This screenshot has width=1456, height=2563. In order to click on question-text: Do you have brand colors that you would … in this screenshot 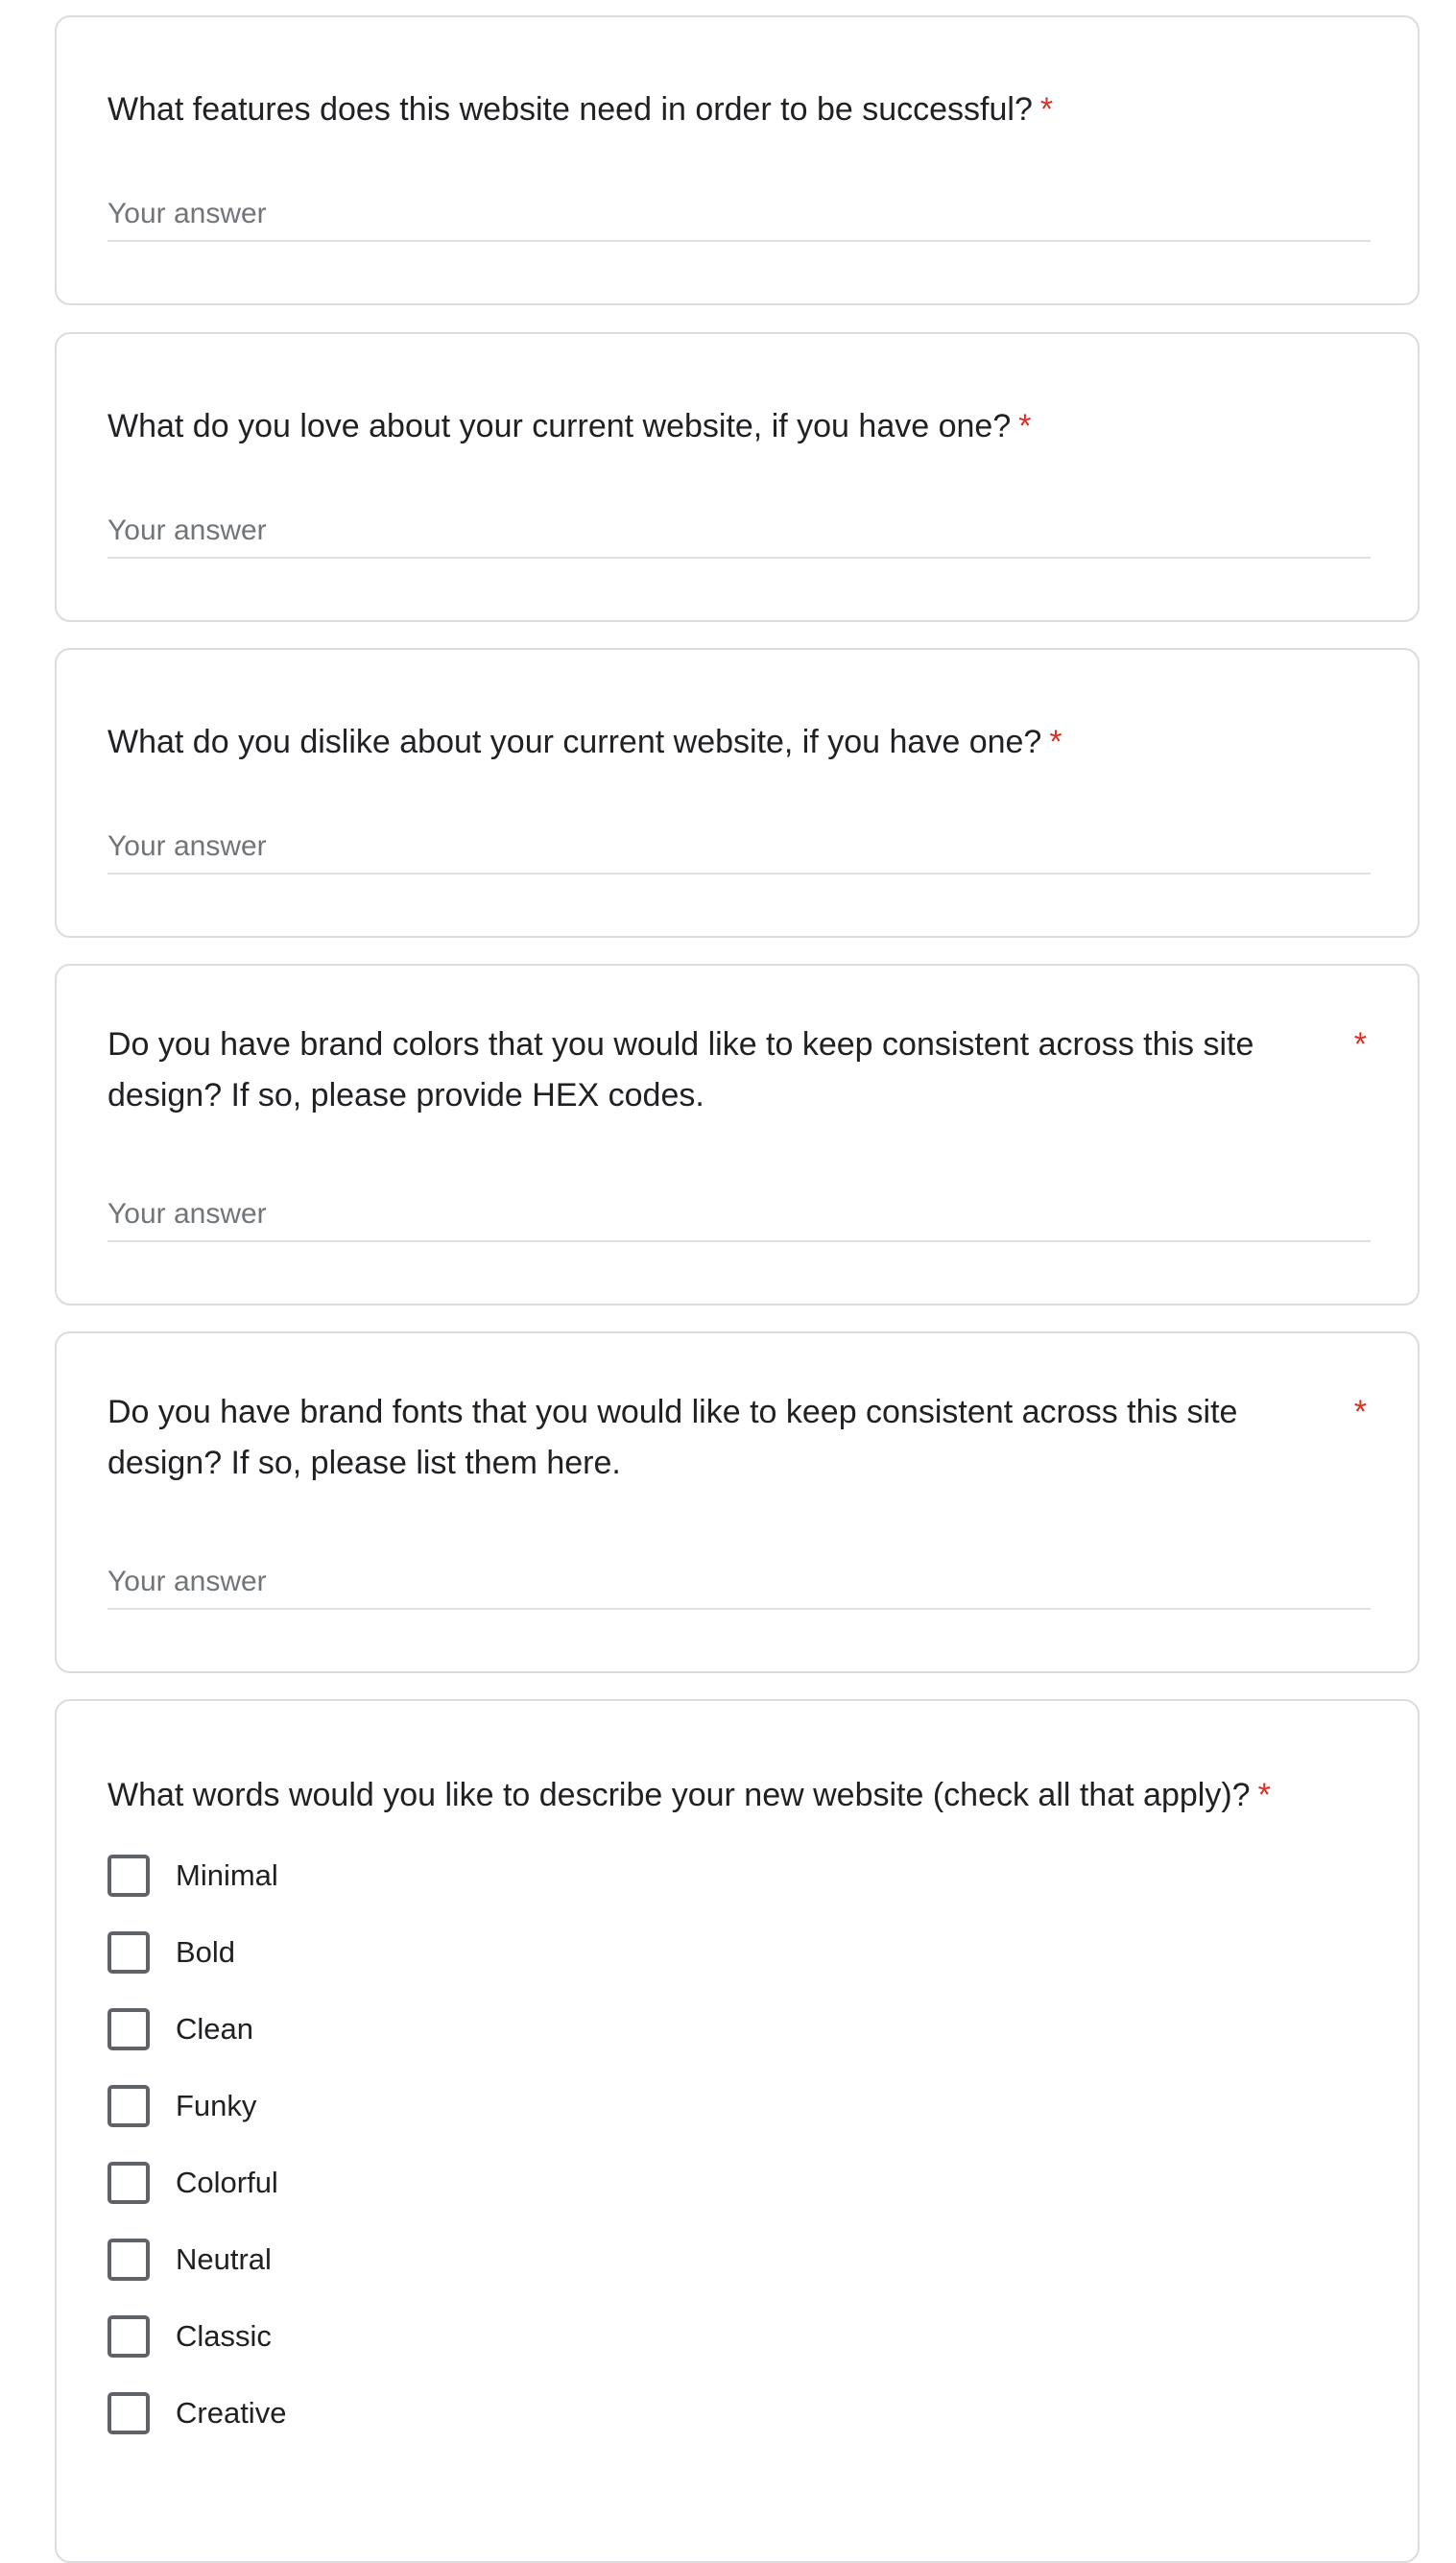, I will do `click(681, 1070)`.